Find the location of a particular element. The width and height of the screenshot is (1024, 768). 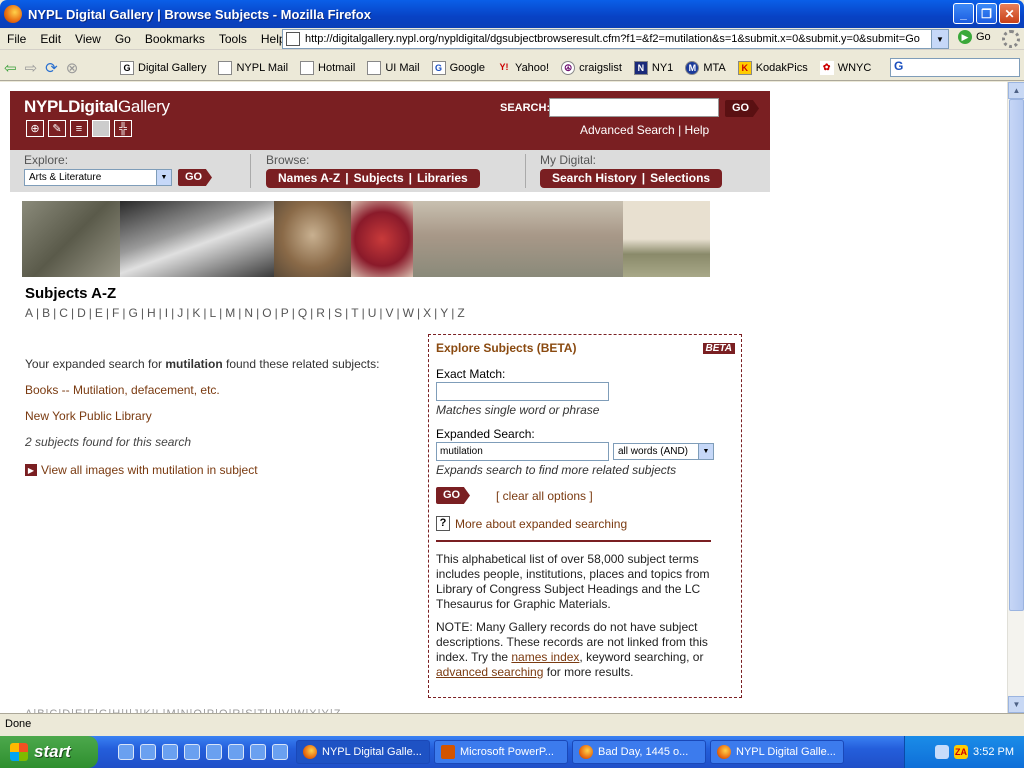

letter-link-y: Y is located at coordinates (444, 313).